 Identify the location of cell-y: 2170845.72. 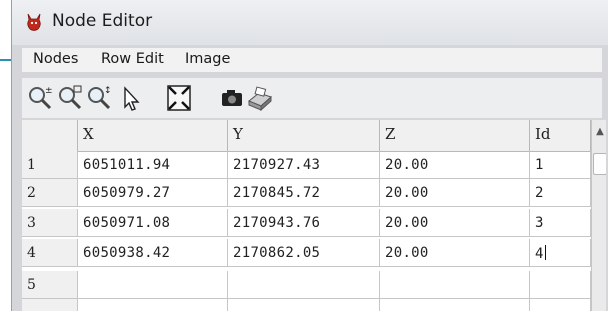
(304, 192).